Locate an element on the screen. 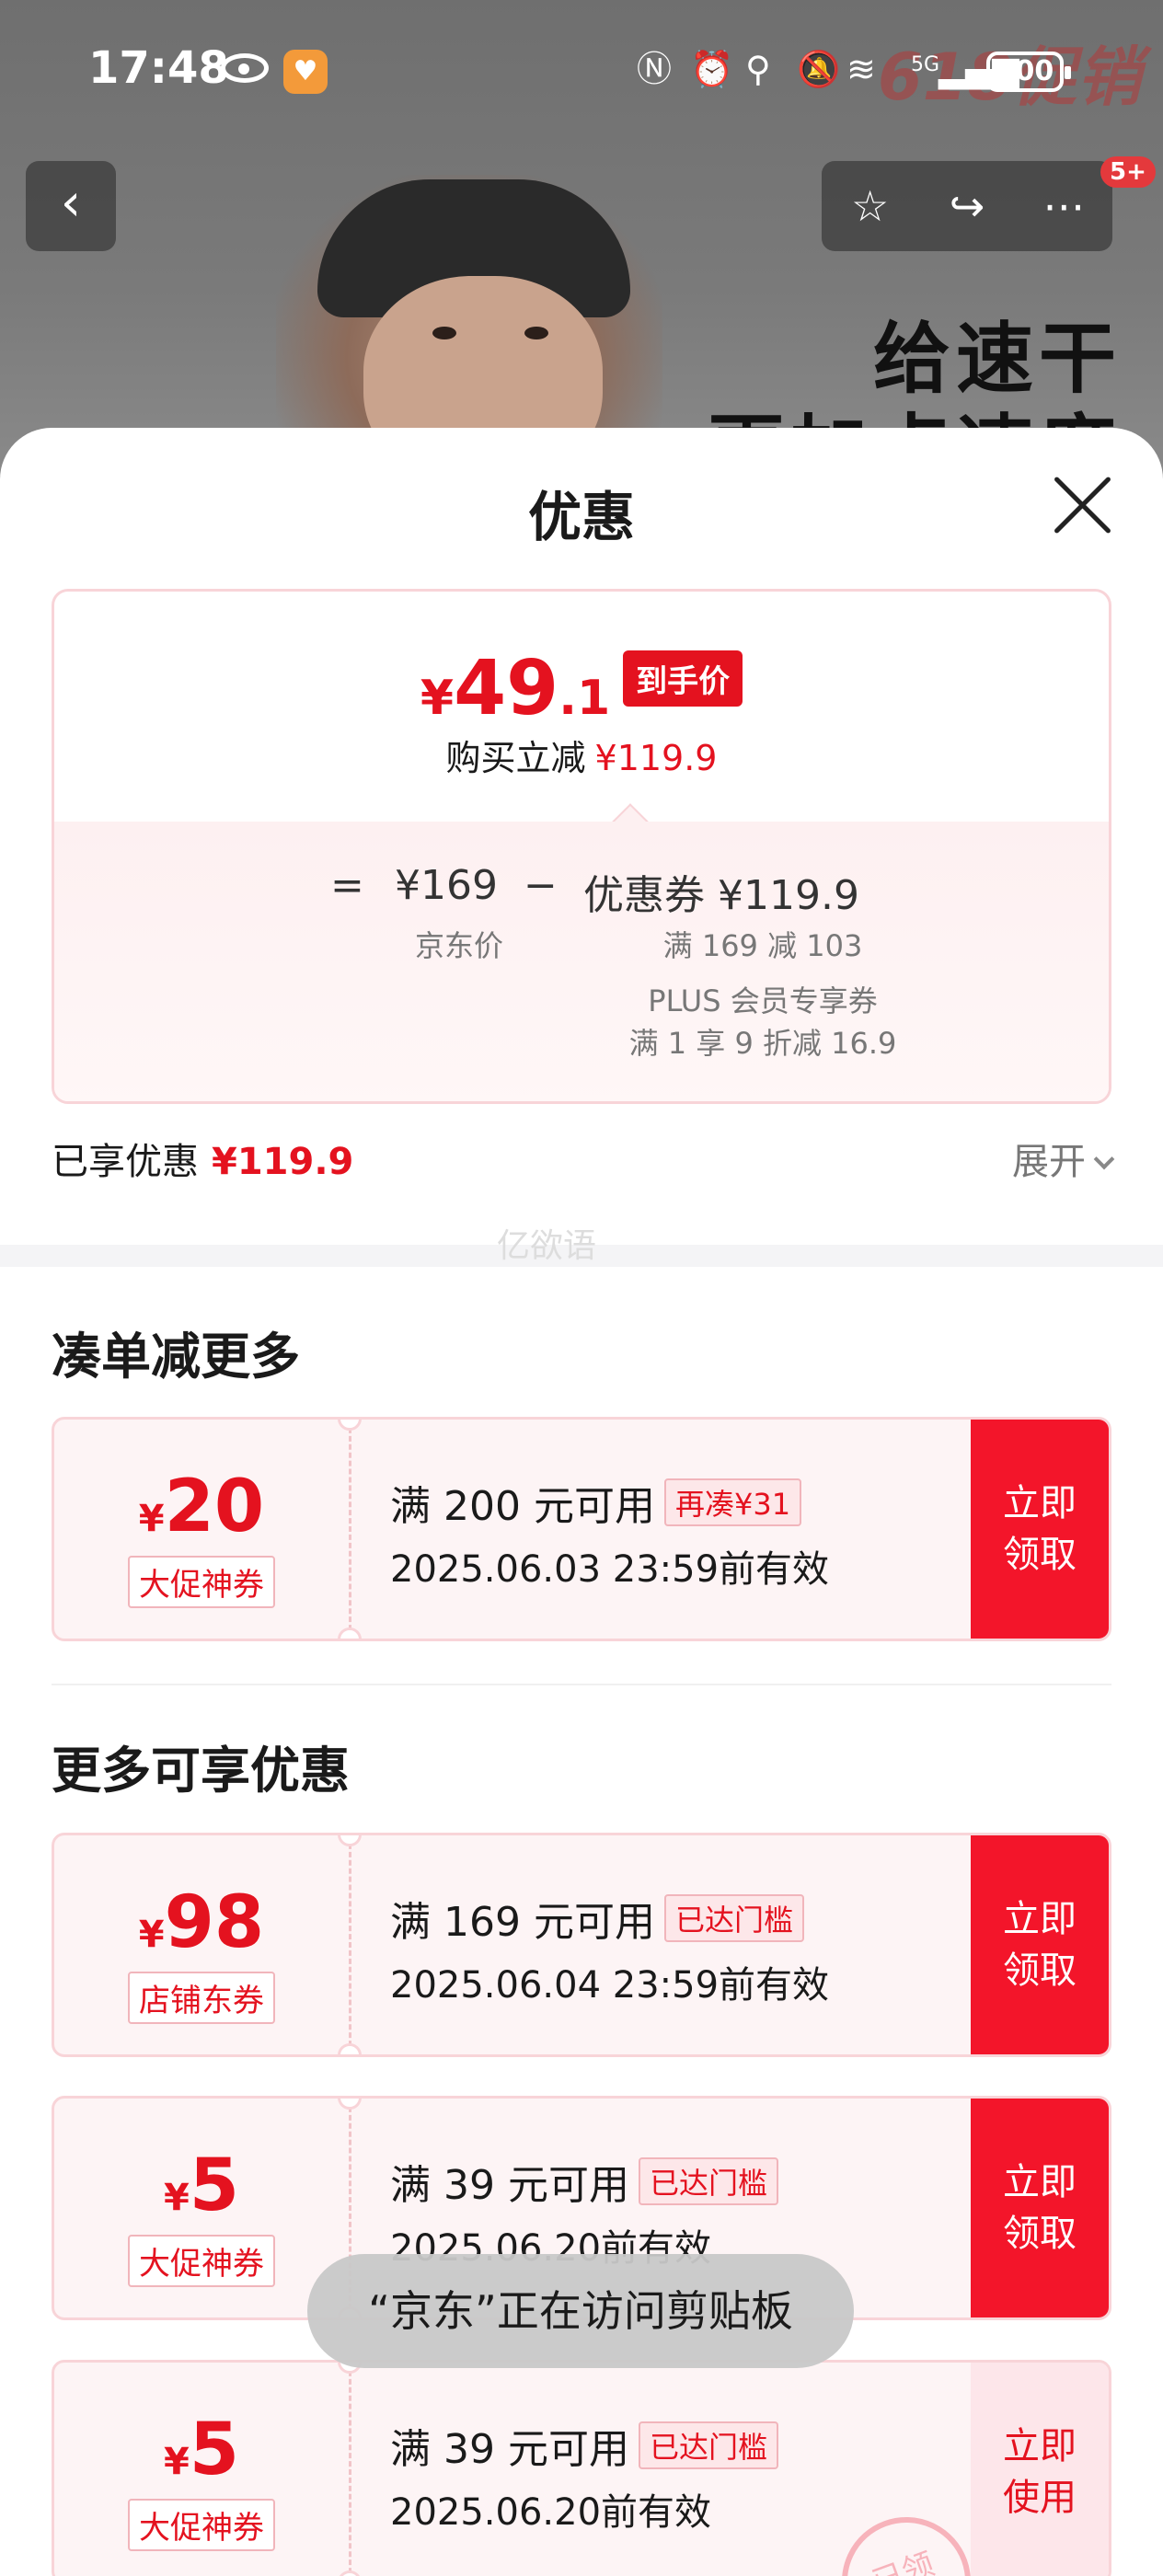 This screenshot has height=2576, width=1163. price-symbol: ¥ is located at coordinates (437, 698).